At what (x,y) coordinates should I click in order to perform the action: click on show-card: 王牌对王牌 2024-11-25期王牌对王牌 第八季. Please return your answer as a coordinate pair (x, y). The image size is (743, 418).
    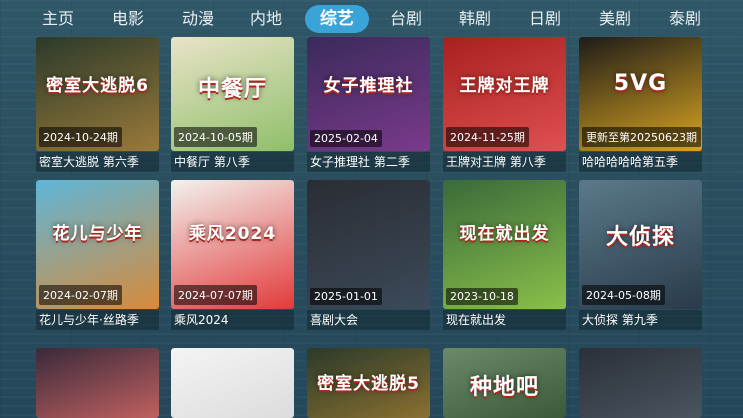
    Looking at the image, I should click on (504, 105).